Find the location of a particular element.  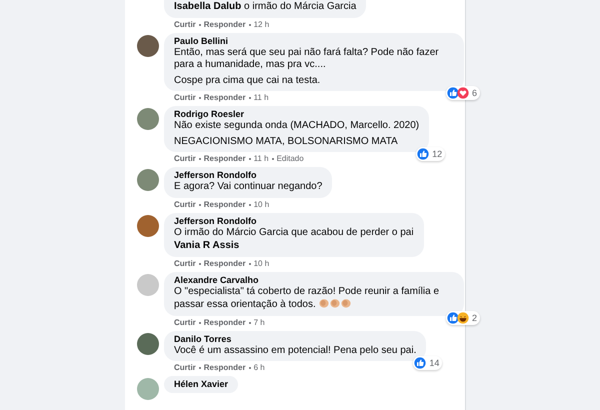

comment-text: NEGACIONISMO MATA, BOLSONARISMO MATA is located at coordinates (286, 142).